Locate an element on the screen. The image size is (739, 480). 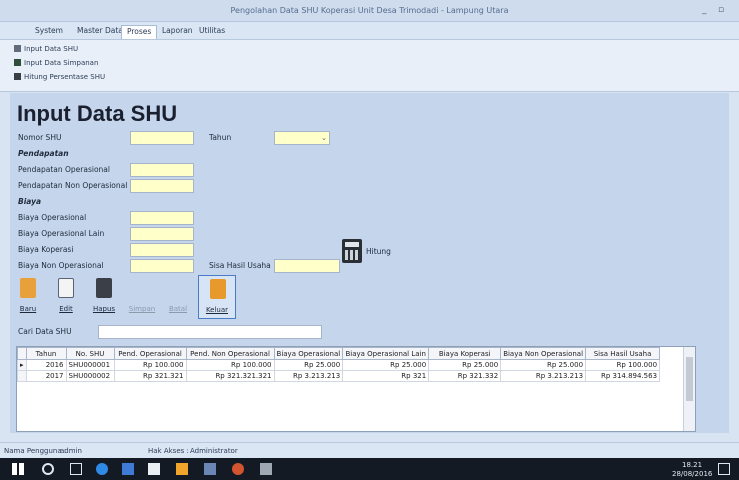
row-indicator-icon: ▸ is located at coordinates (22, 365).